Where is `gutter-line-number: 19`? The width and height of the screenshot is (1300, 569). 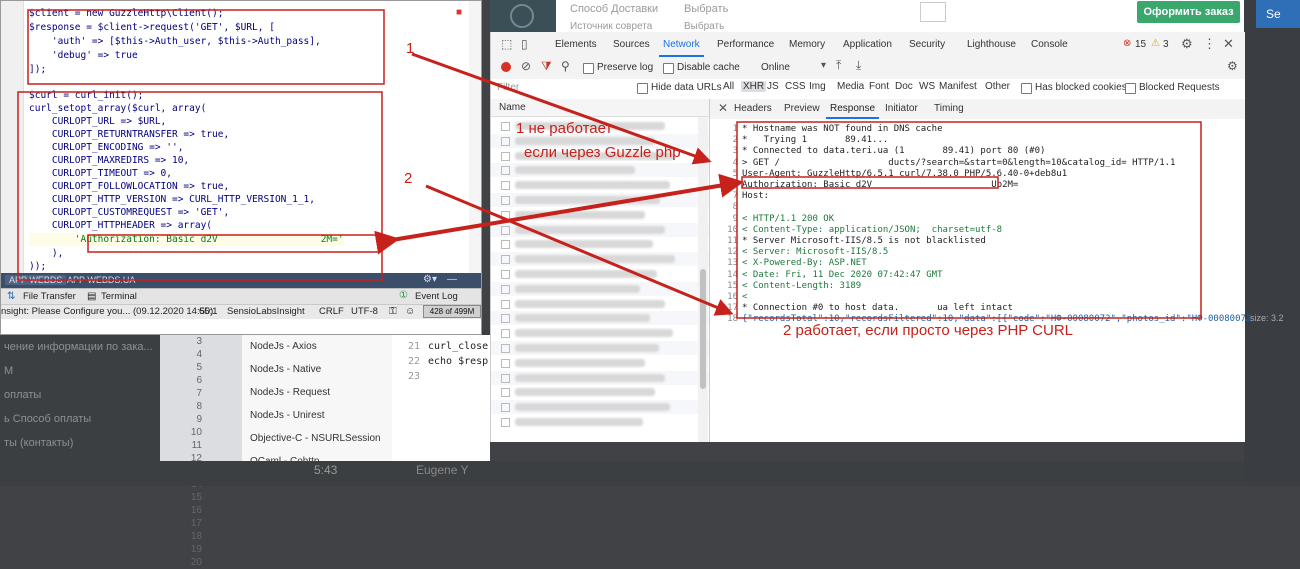 gutter-line-number: 19 is located at coordinates (196, 549).